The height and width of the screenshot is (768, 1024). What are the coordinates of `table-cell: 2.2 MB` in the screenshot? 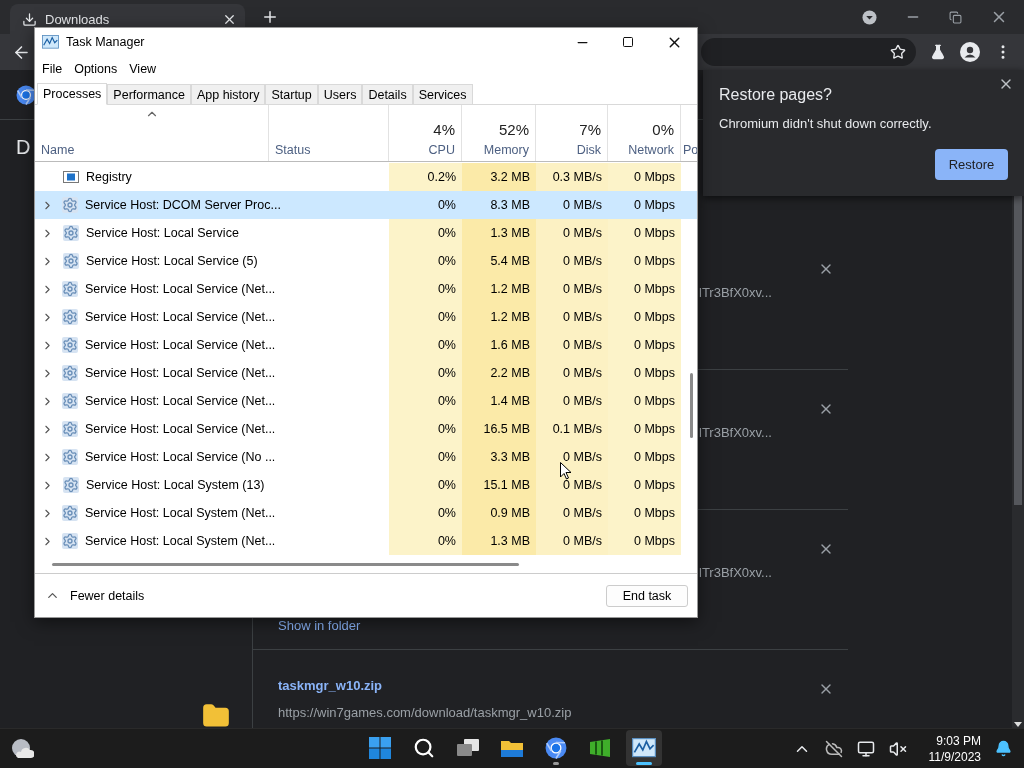 It's located at (499, 373).